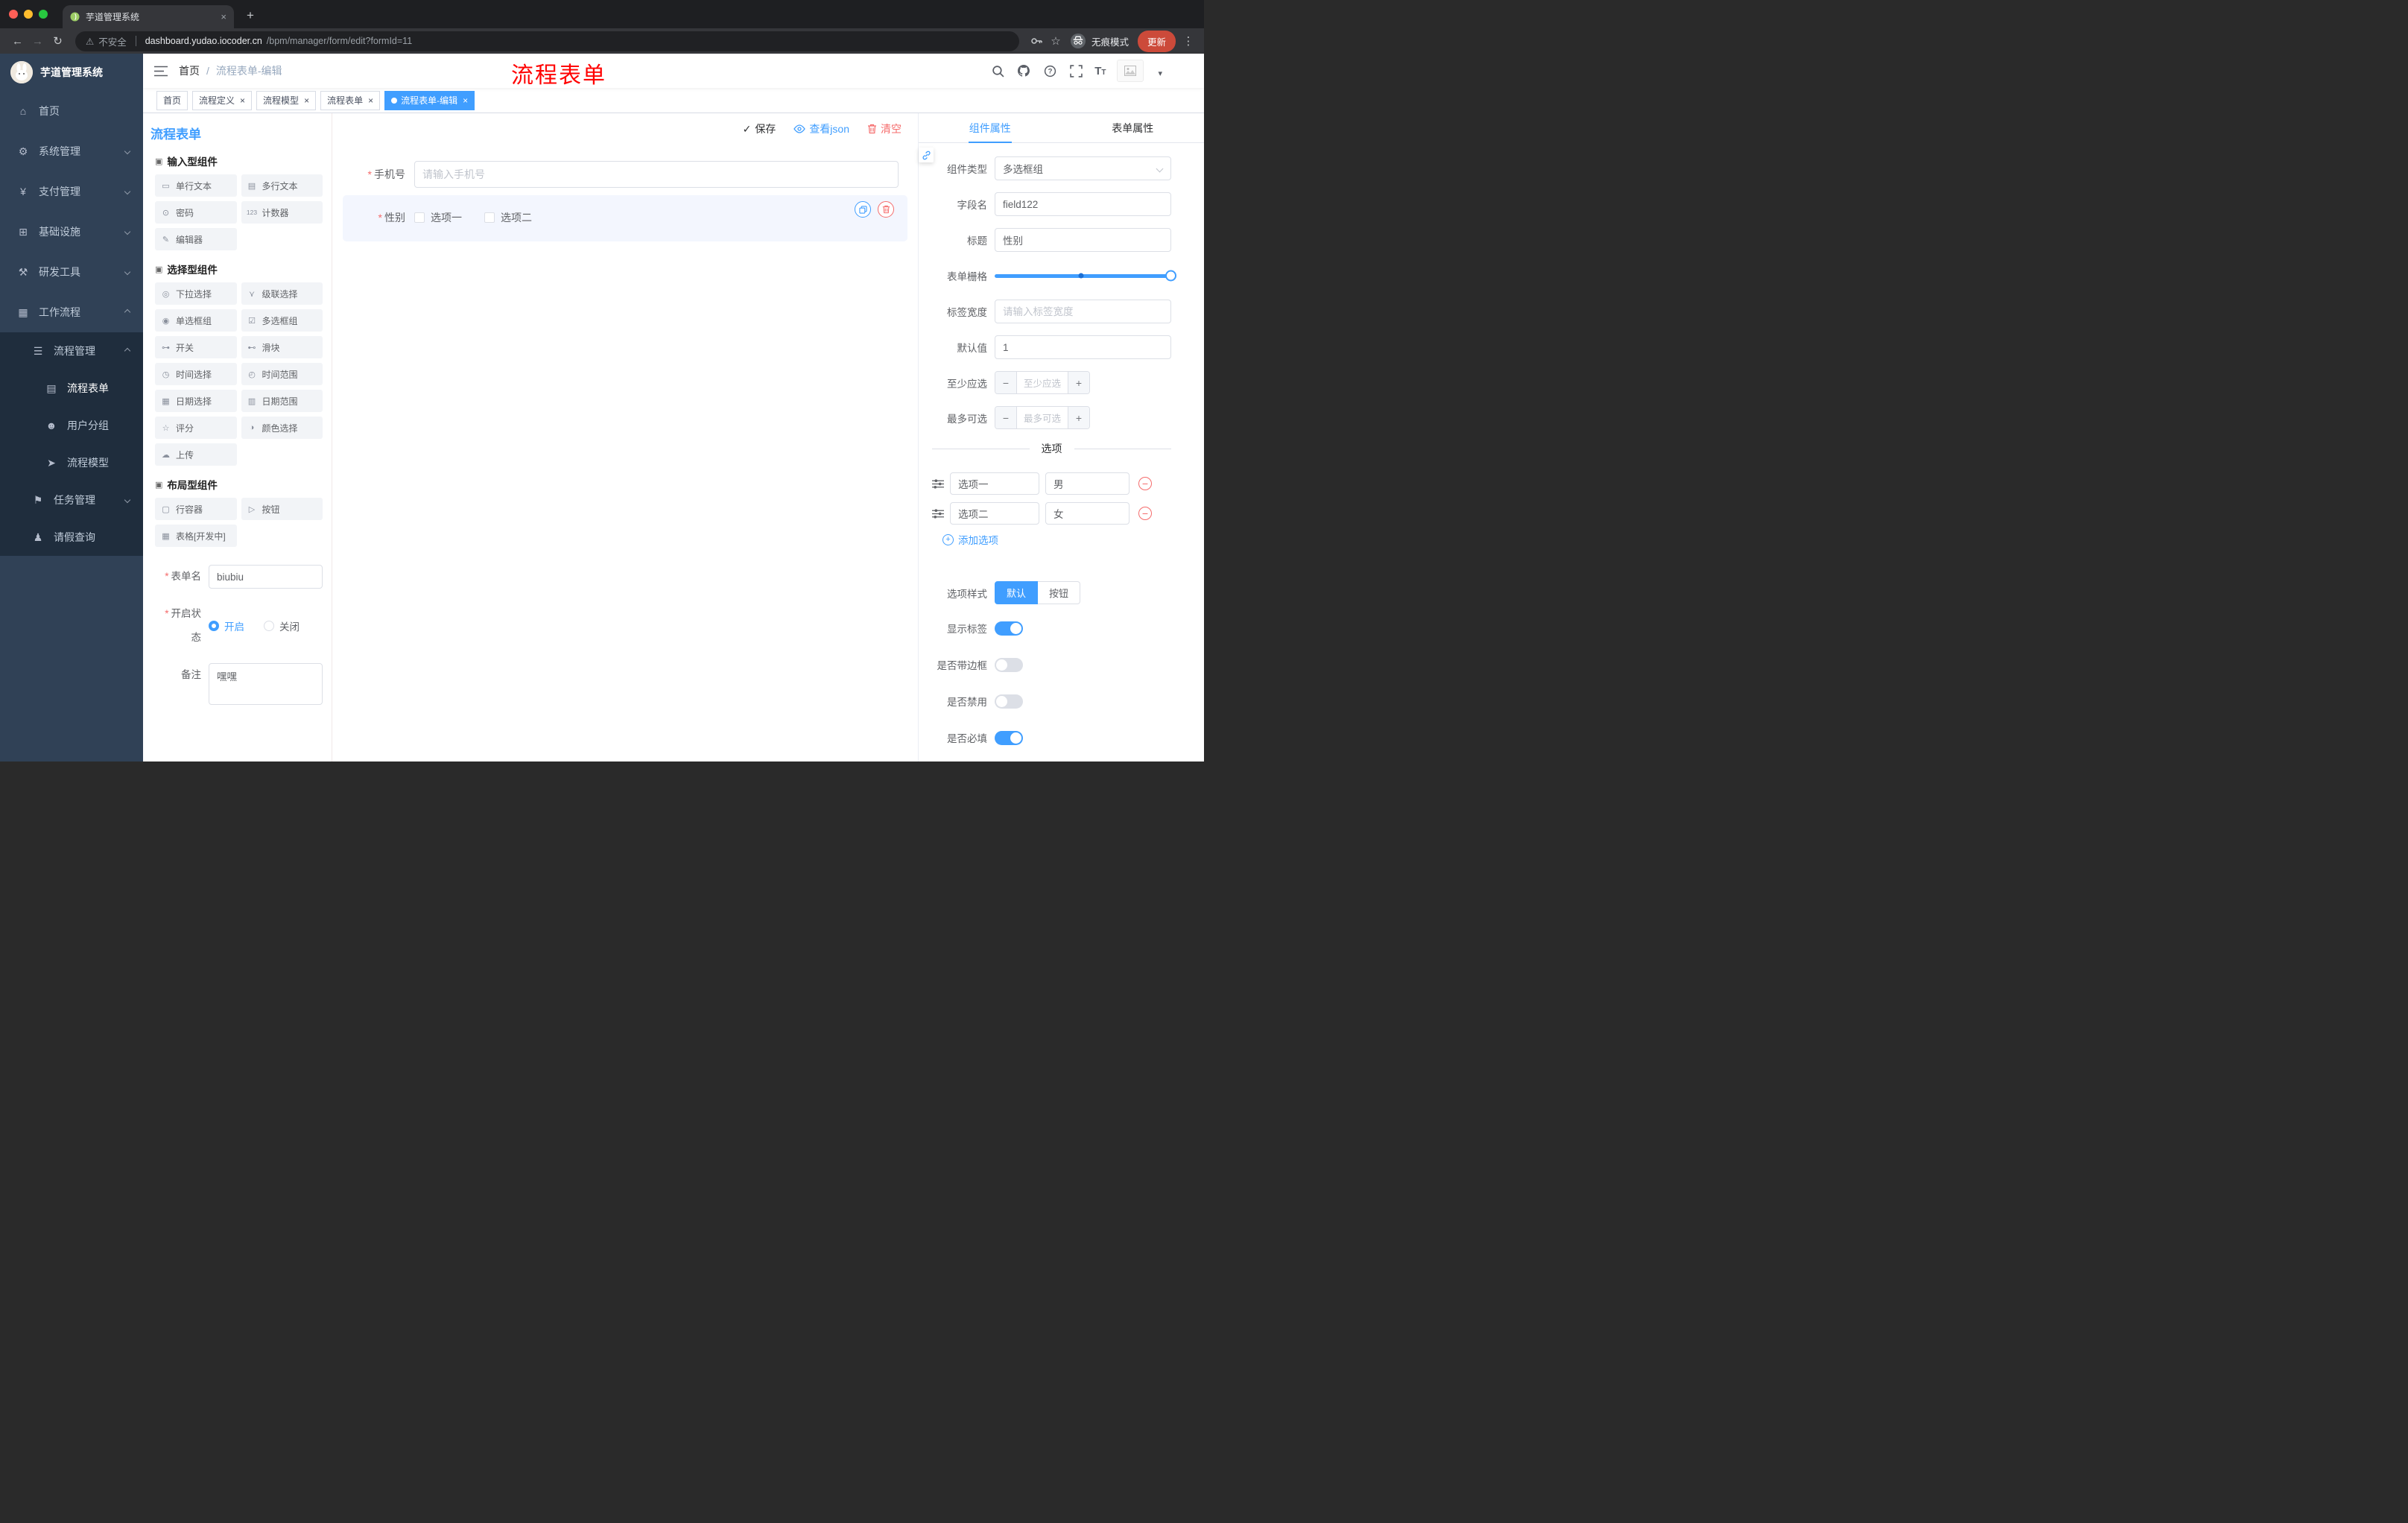 The height and width of the screenshot is (1523, 2408). Describe the element at coordinates (71, 272) in the screenshot. I see `sidebar-item-devtools: ⚒ 研发工具` at that location.